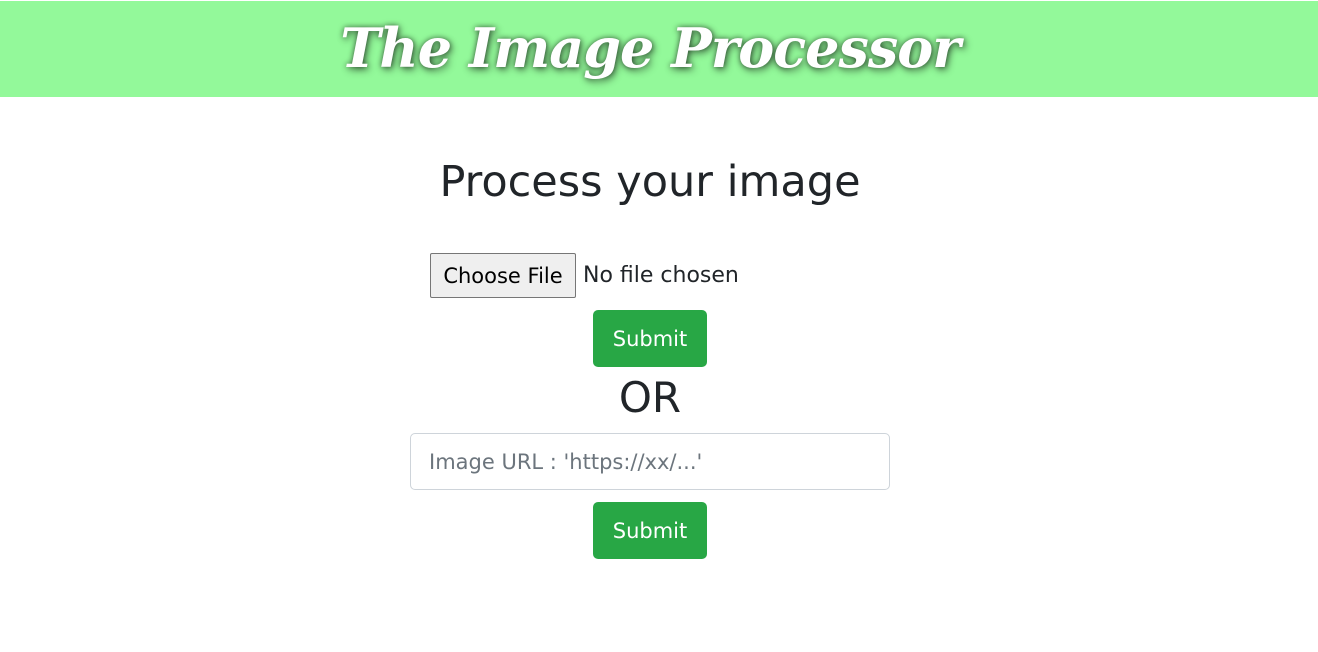  Describe the element at coordinates (650, 530) in the screenshot. I see `submit-url-button: Submit` at that location.